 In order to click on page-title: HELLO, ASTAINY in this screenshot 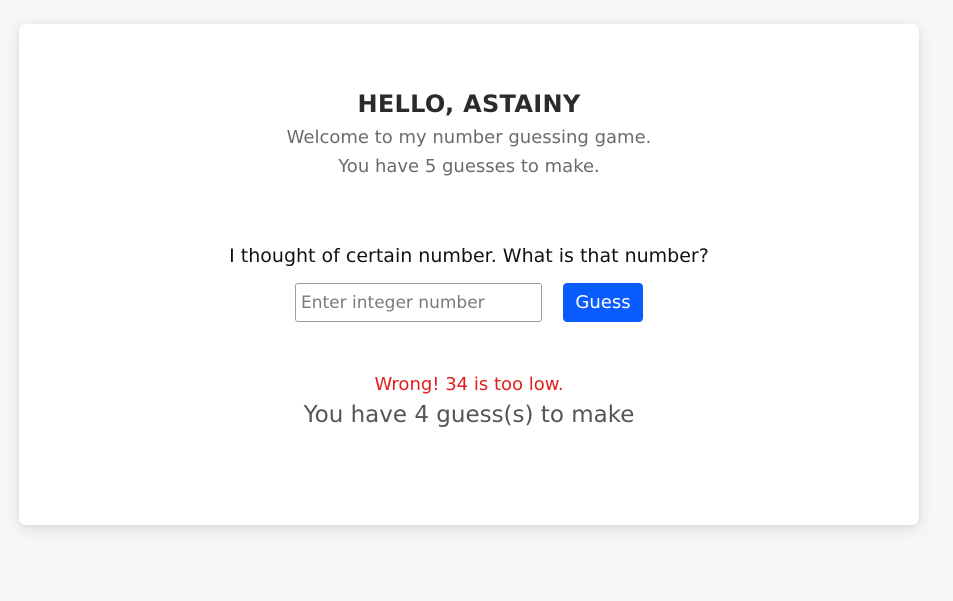, I will do `click(469, 104)`.